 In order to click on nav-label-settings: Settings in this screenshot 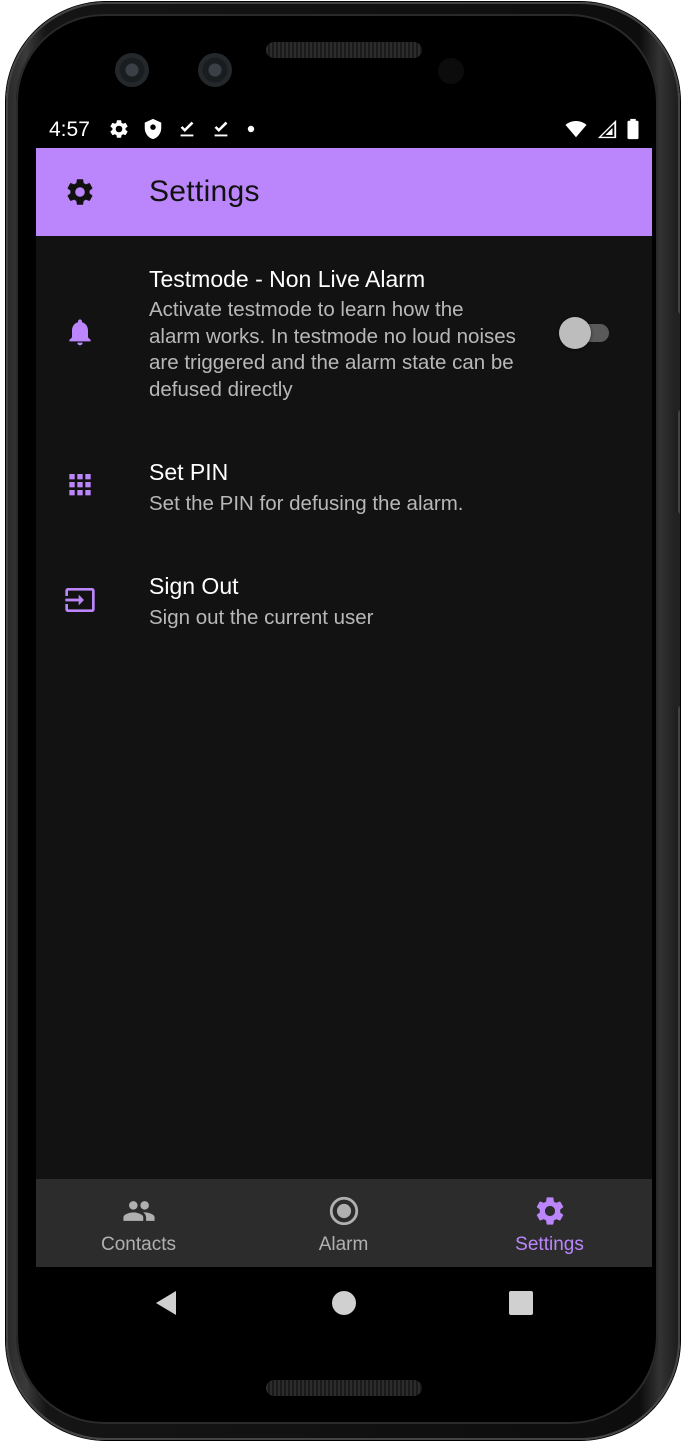, I will do `click(549, 1244)`.